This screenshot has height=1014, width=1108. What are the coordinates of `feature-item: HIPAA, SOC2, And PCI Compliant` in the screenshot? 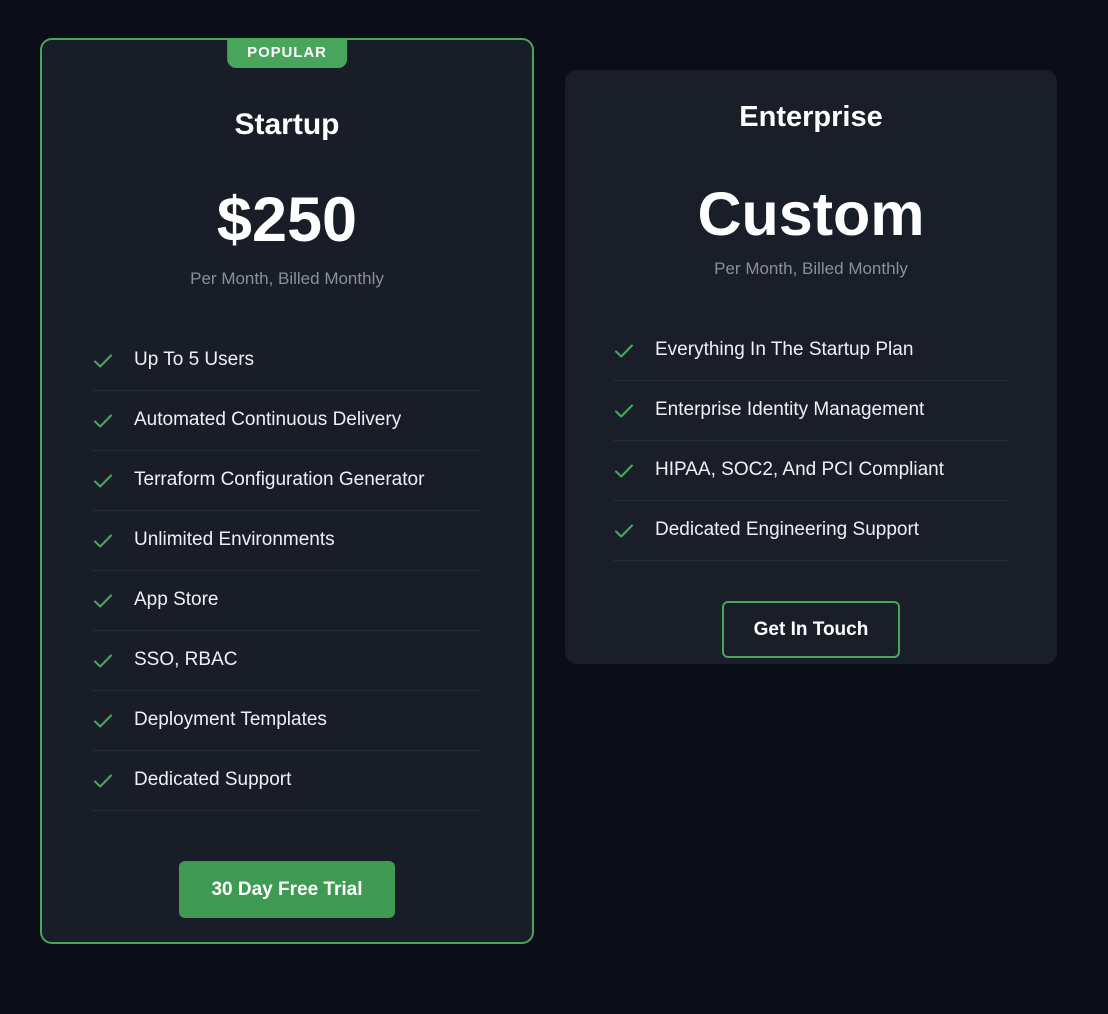 It's located at (811, 471).